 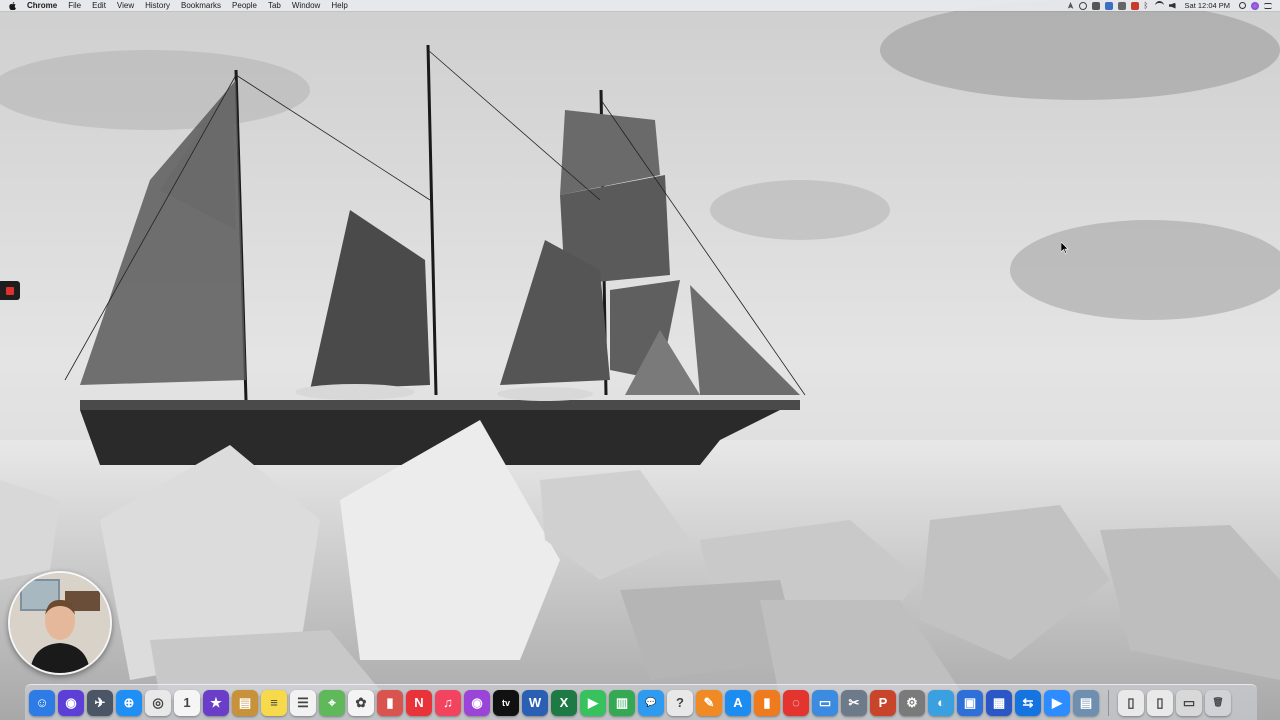 I want to click on keynote-icon: ▭, so click(x=825, y=702).